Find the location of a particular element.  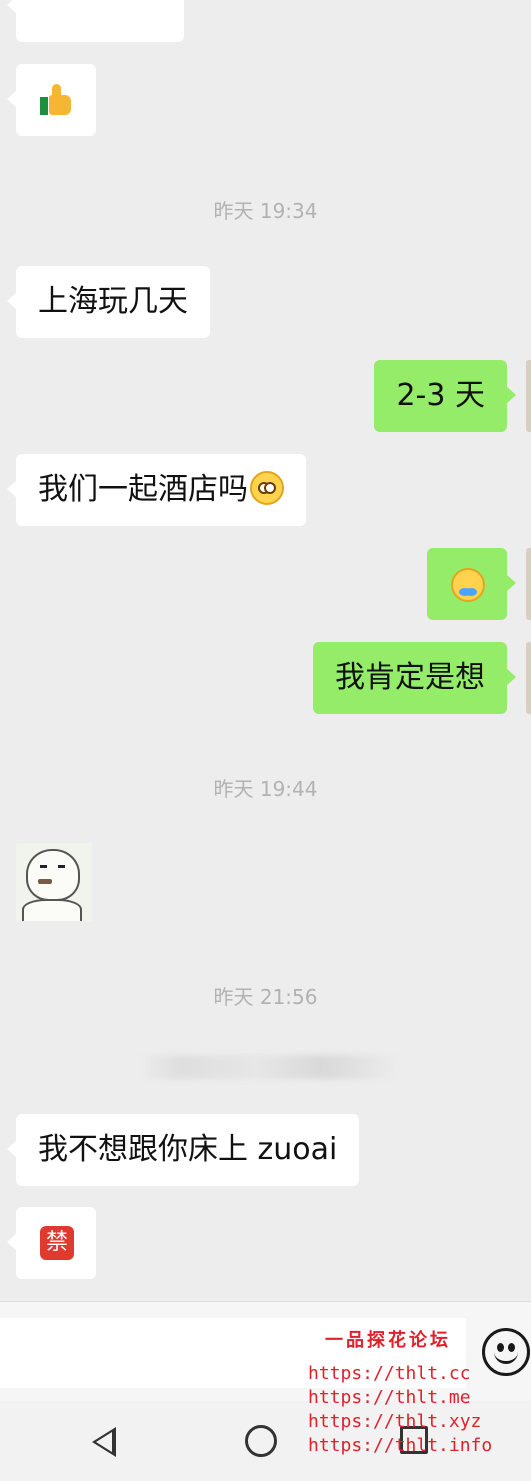

message-bubble-outgoing: 2-3 天 is located at coordinates (445, 396).